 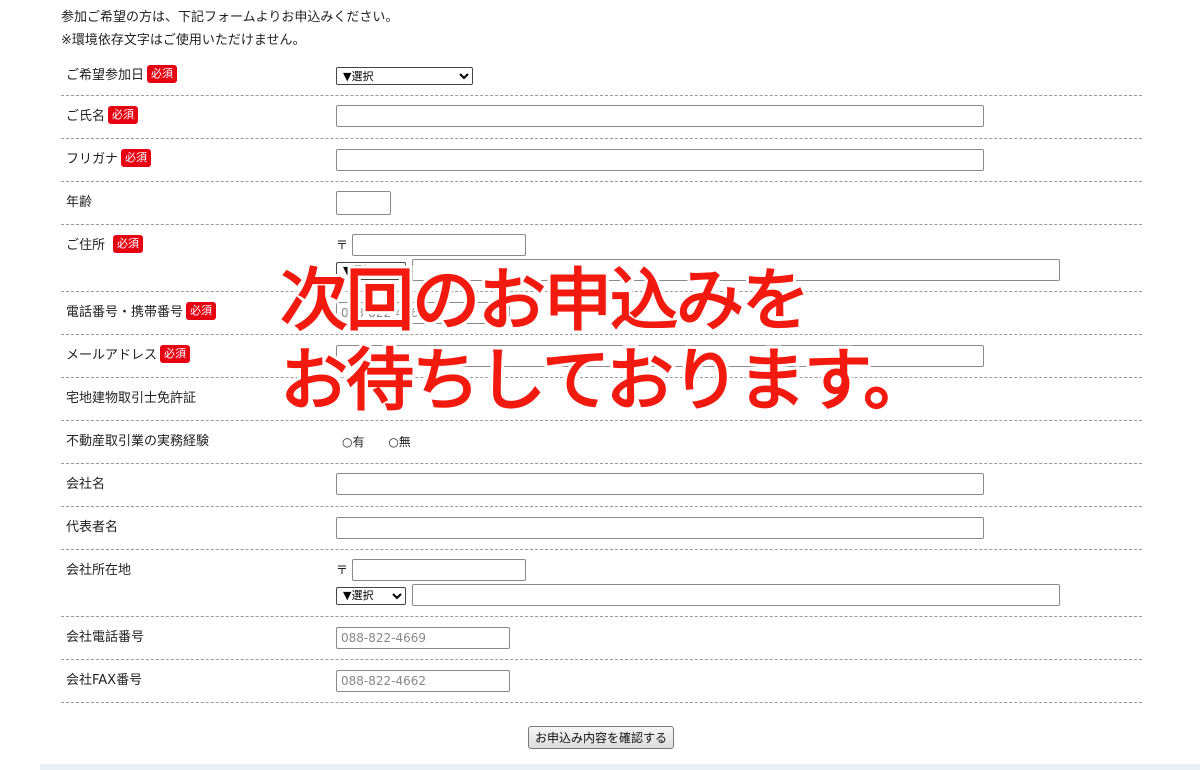 I want to click on company-fax-input, so click(x=423, y=681).